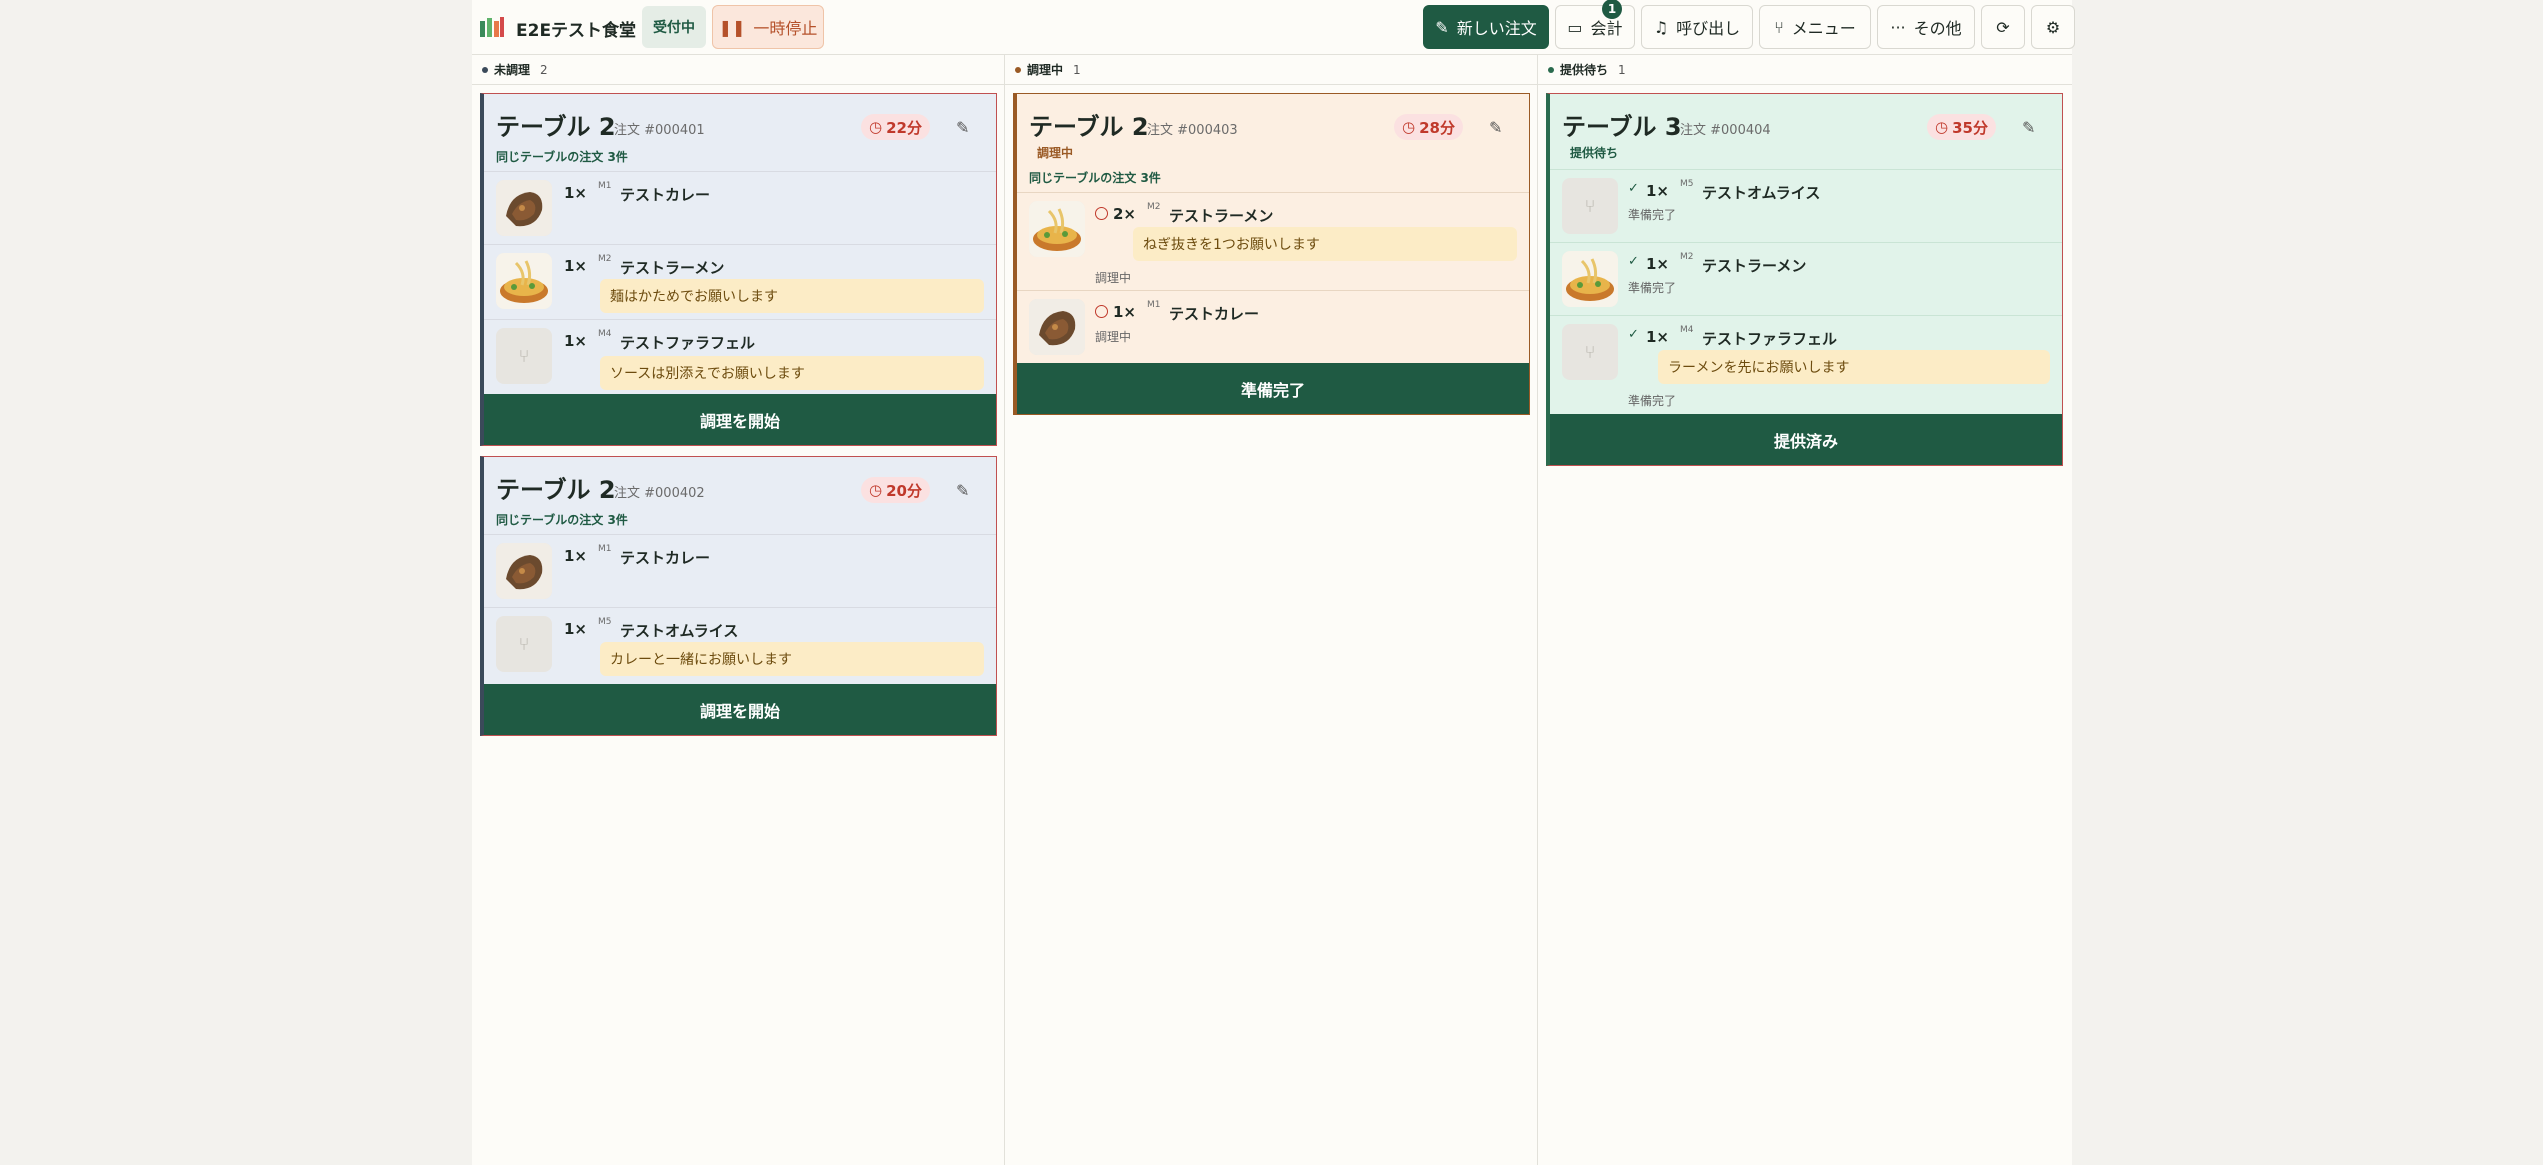 This screenshot has width=2543, height=1165. Describe the element at coordinates (1192, 130) in the screenshot. I see `order-number: 注文 #000403` at that location.